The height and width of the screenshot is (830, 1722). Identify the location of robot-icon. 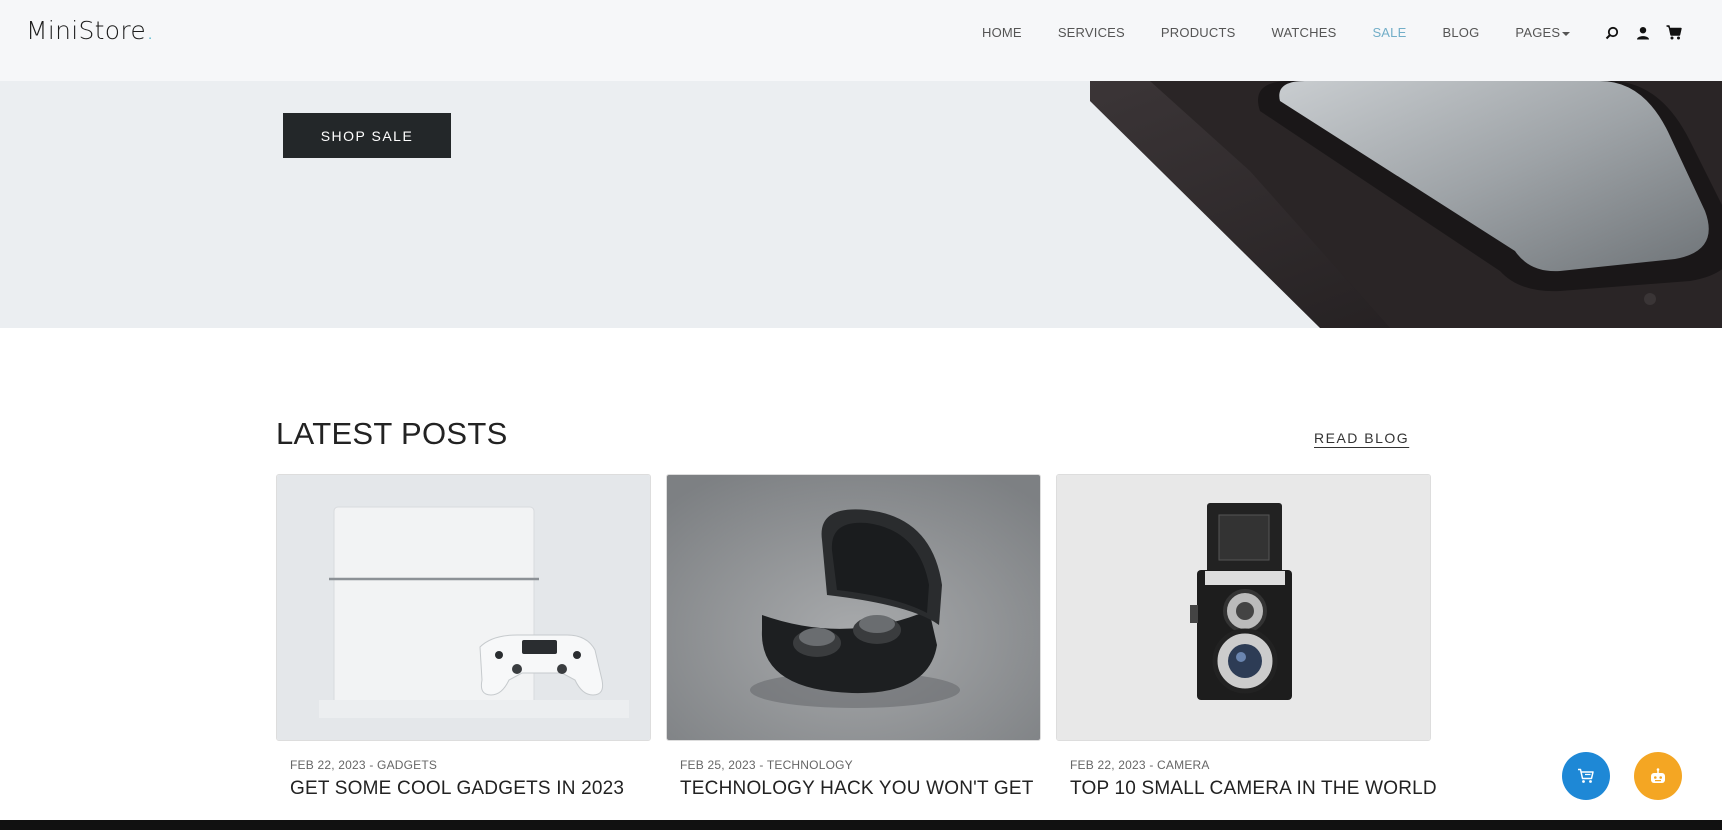
(1658, 775).